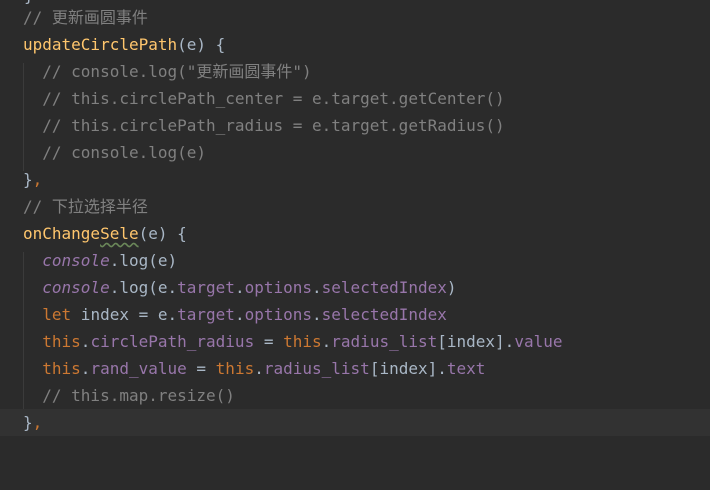  Describe the element at coordinates (355, 206) in the screenshot. I see `code-line-8: // 下拉选择半径` at that location.